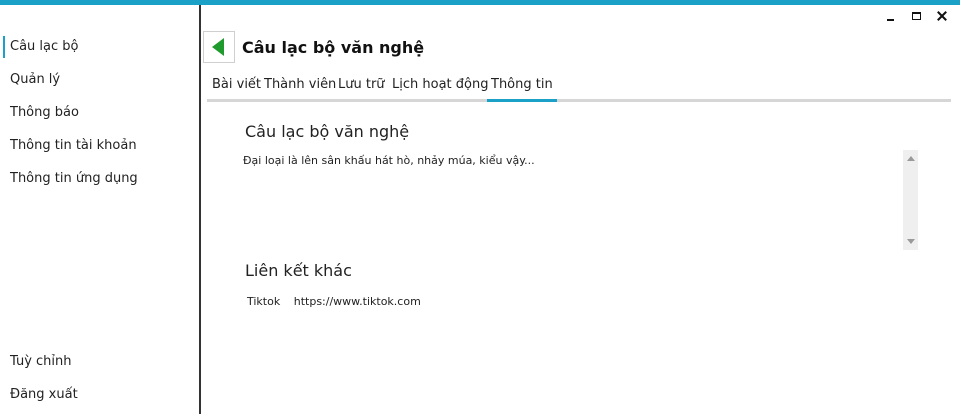 Image resolution: width=960 pixels, height=414 pixels. Describe the element at coordinates (911, 158) in the screenshot. I see `scroll-up-icon` at that location.